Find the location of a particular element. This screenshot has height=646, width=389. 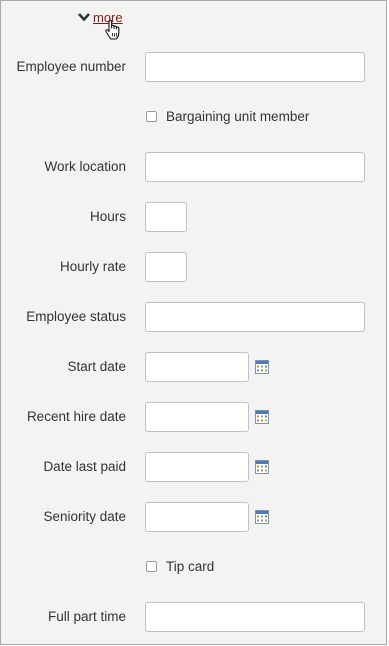

bargaining-unit-member-label: Bargaining unit member is located at coordinates (238, 116).